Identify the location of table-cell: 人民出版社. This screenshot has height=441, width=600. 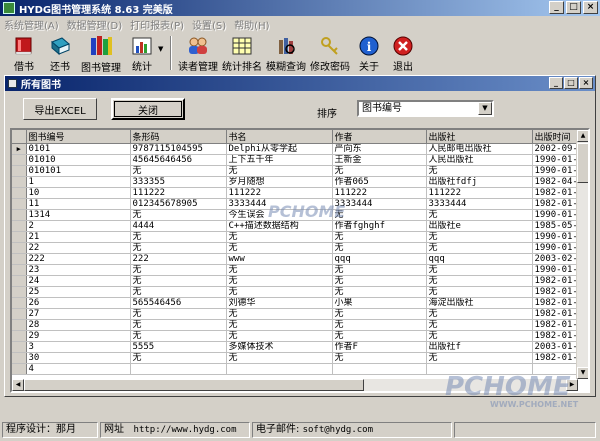
(479, 160).